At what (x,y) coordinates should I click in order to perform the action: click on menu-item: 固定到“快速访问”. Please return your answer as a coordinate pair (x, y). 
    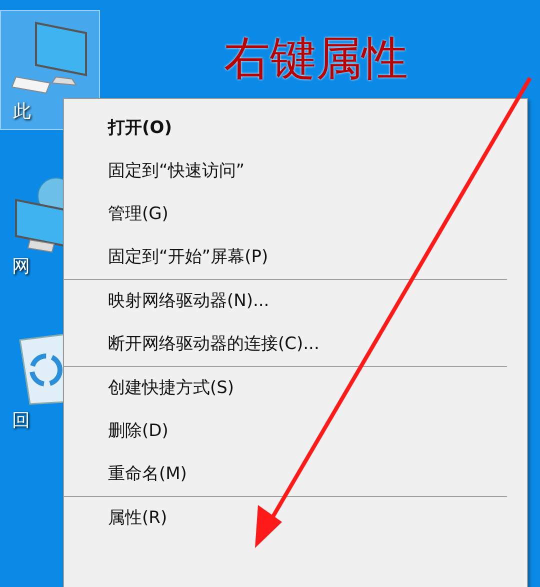
    Looking at the image, I should click on (295, 171).